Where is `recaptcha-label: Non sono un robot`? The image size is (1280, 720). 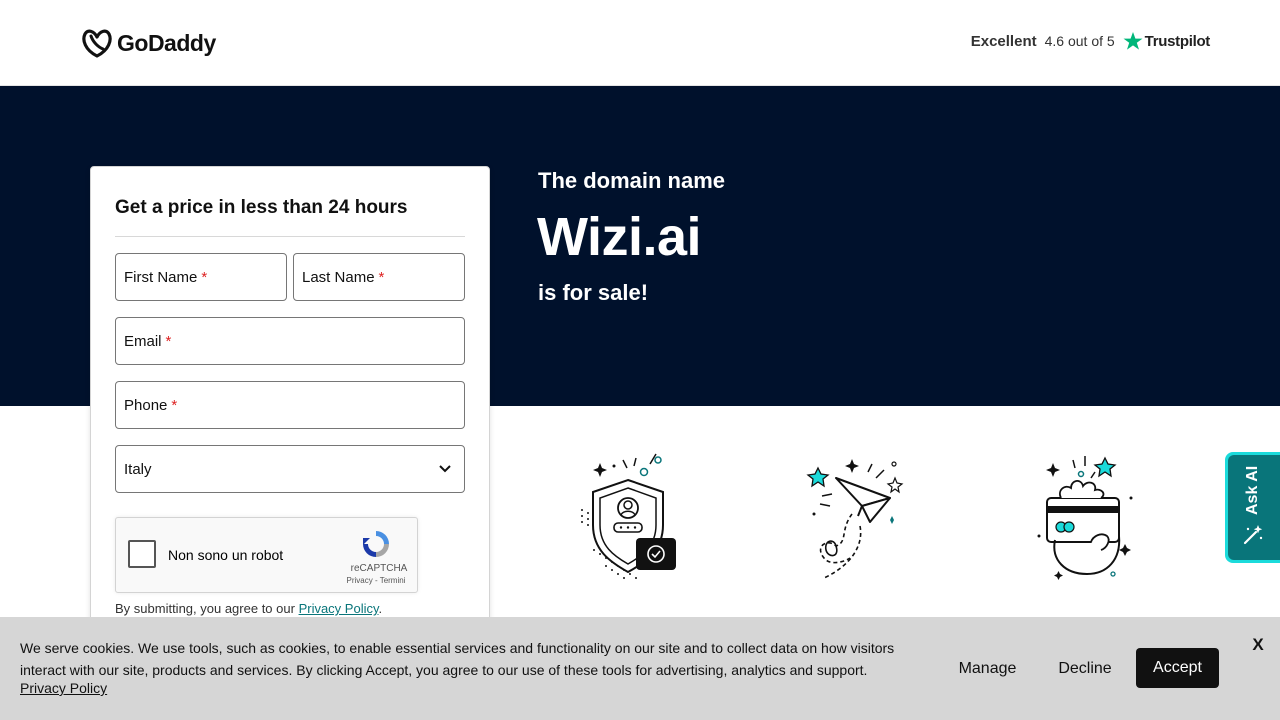
recaptcha-label: Non sono un robot is located at coordinates (226, 555).